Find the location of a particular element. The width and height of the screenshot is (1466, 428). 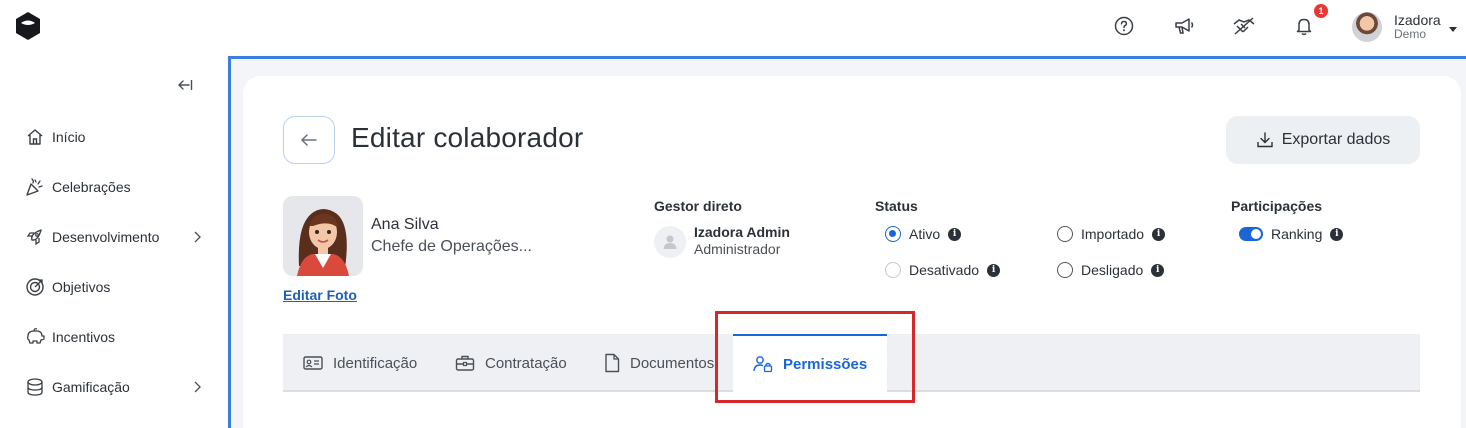

manager-name: Izadora Admin is located at coordinates (742, 232).